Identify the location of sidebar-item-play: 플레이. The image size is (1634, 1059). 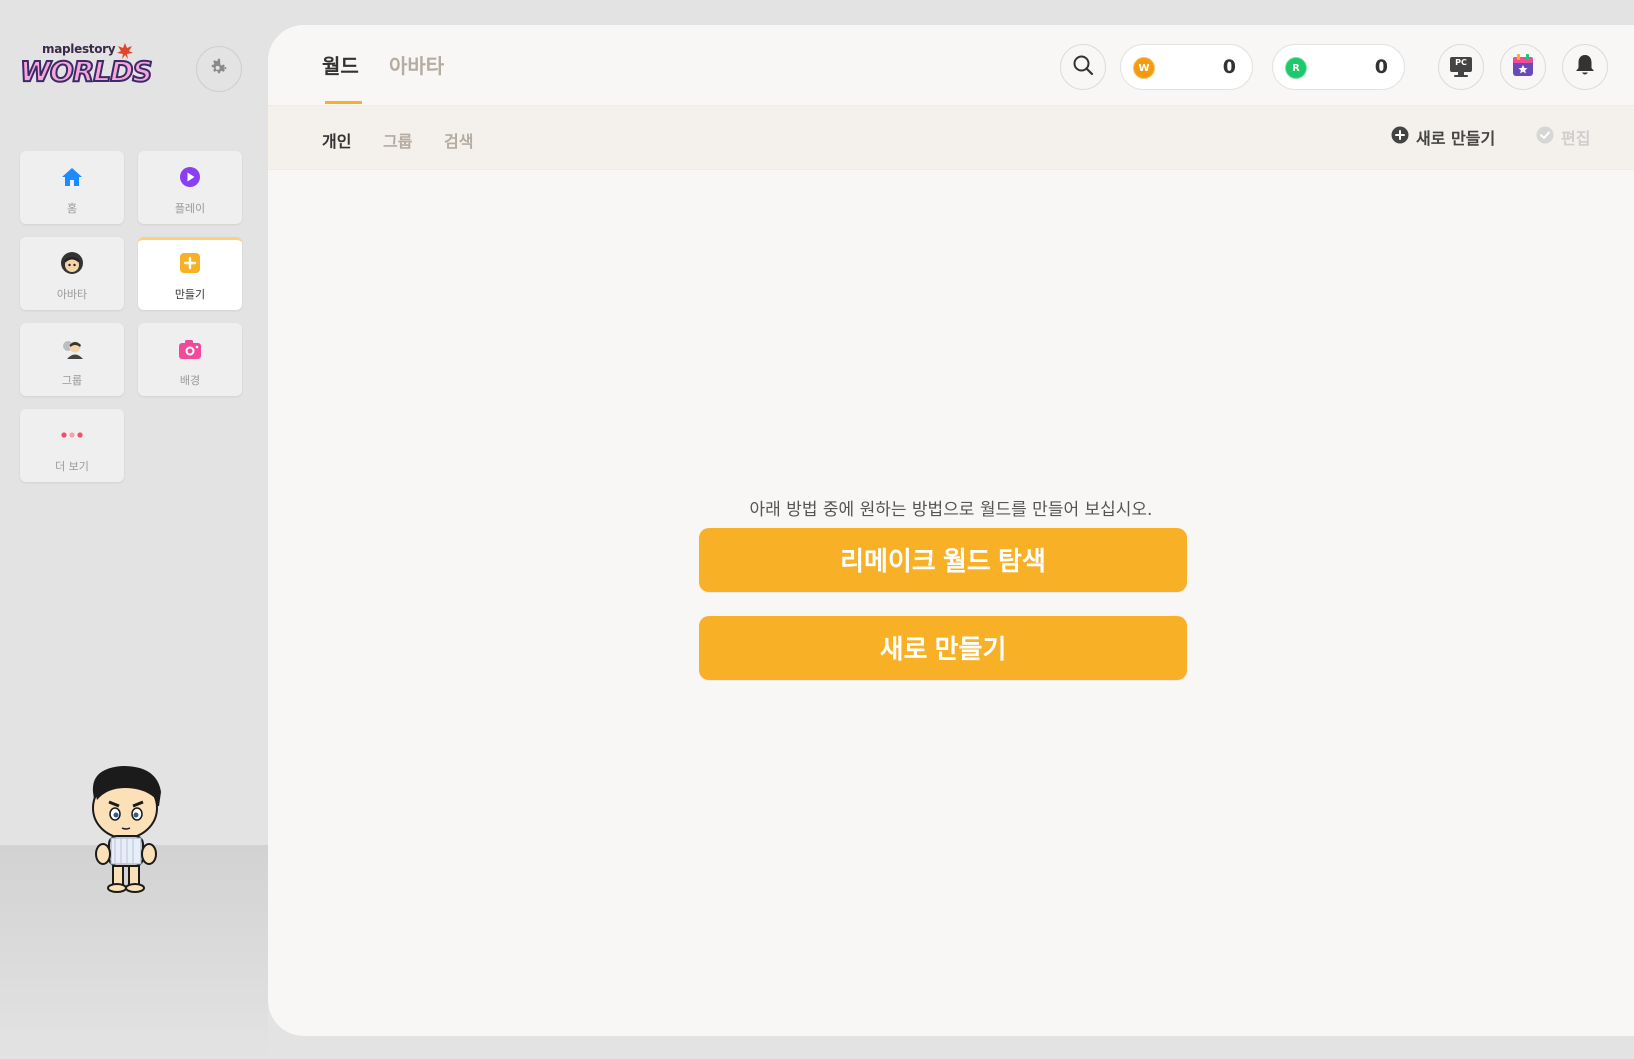
(190, 187).